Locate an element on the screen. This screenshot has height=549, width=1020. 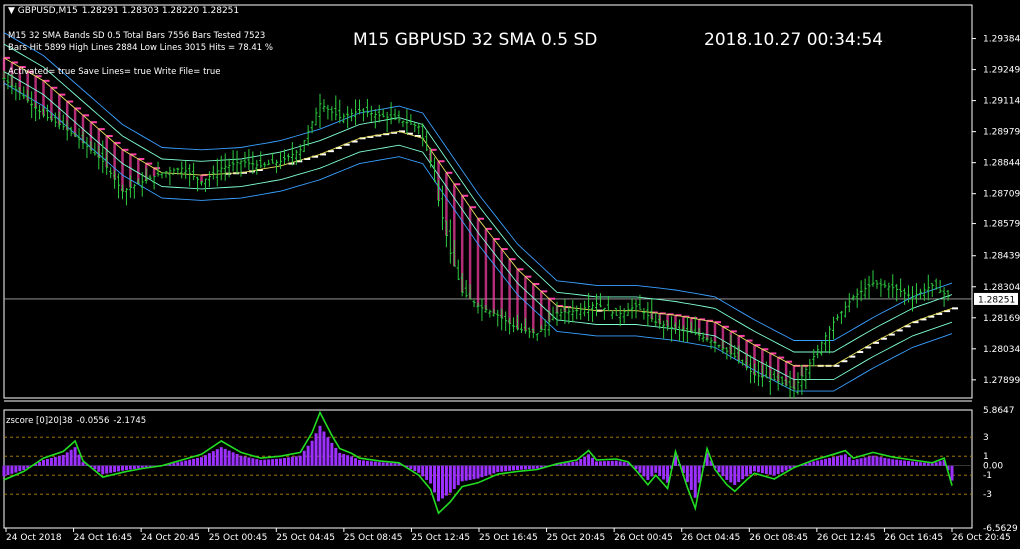
time-tick-label: 25 Oct 12:45 is located at coordinates (440, 538).